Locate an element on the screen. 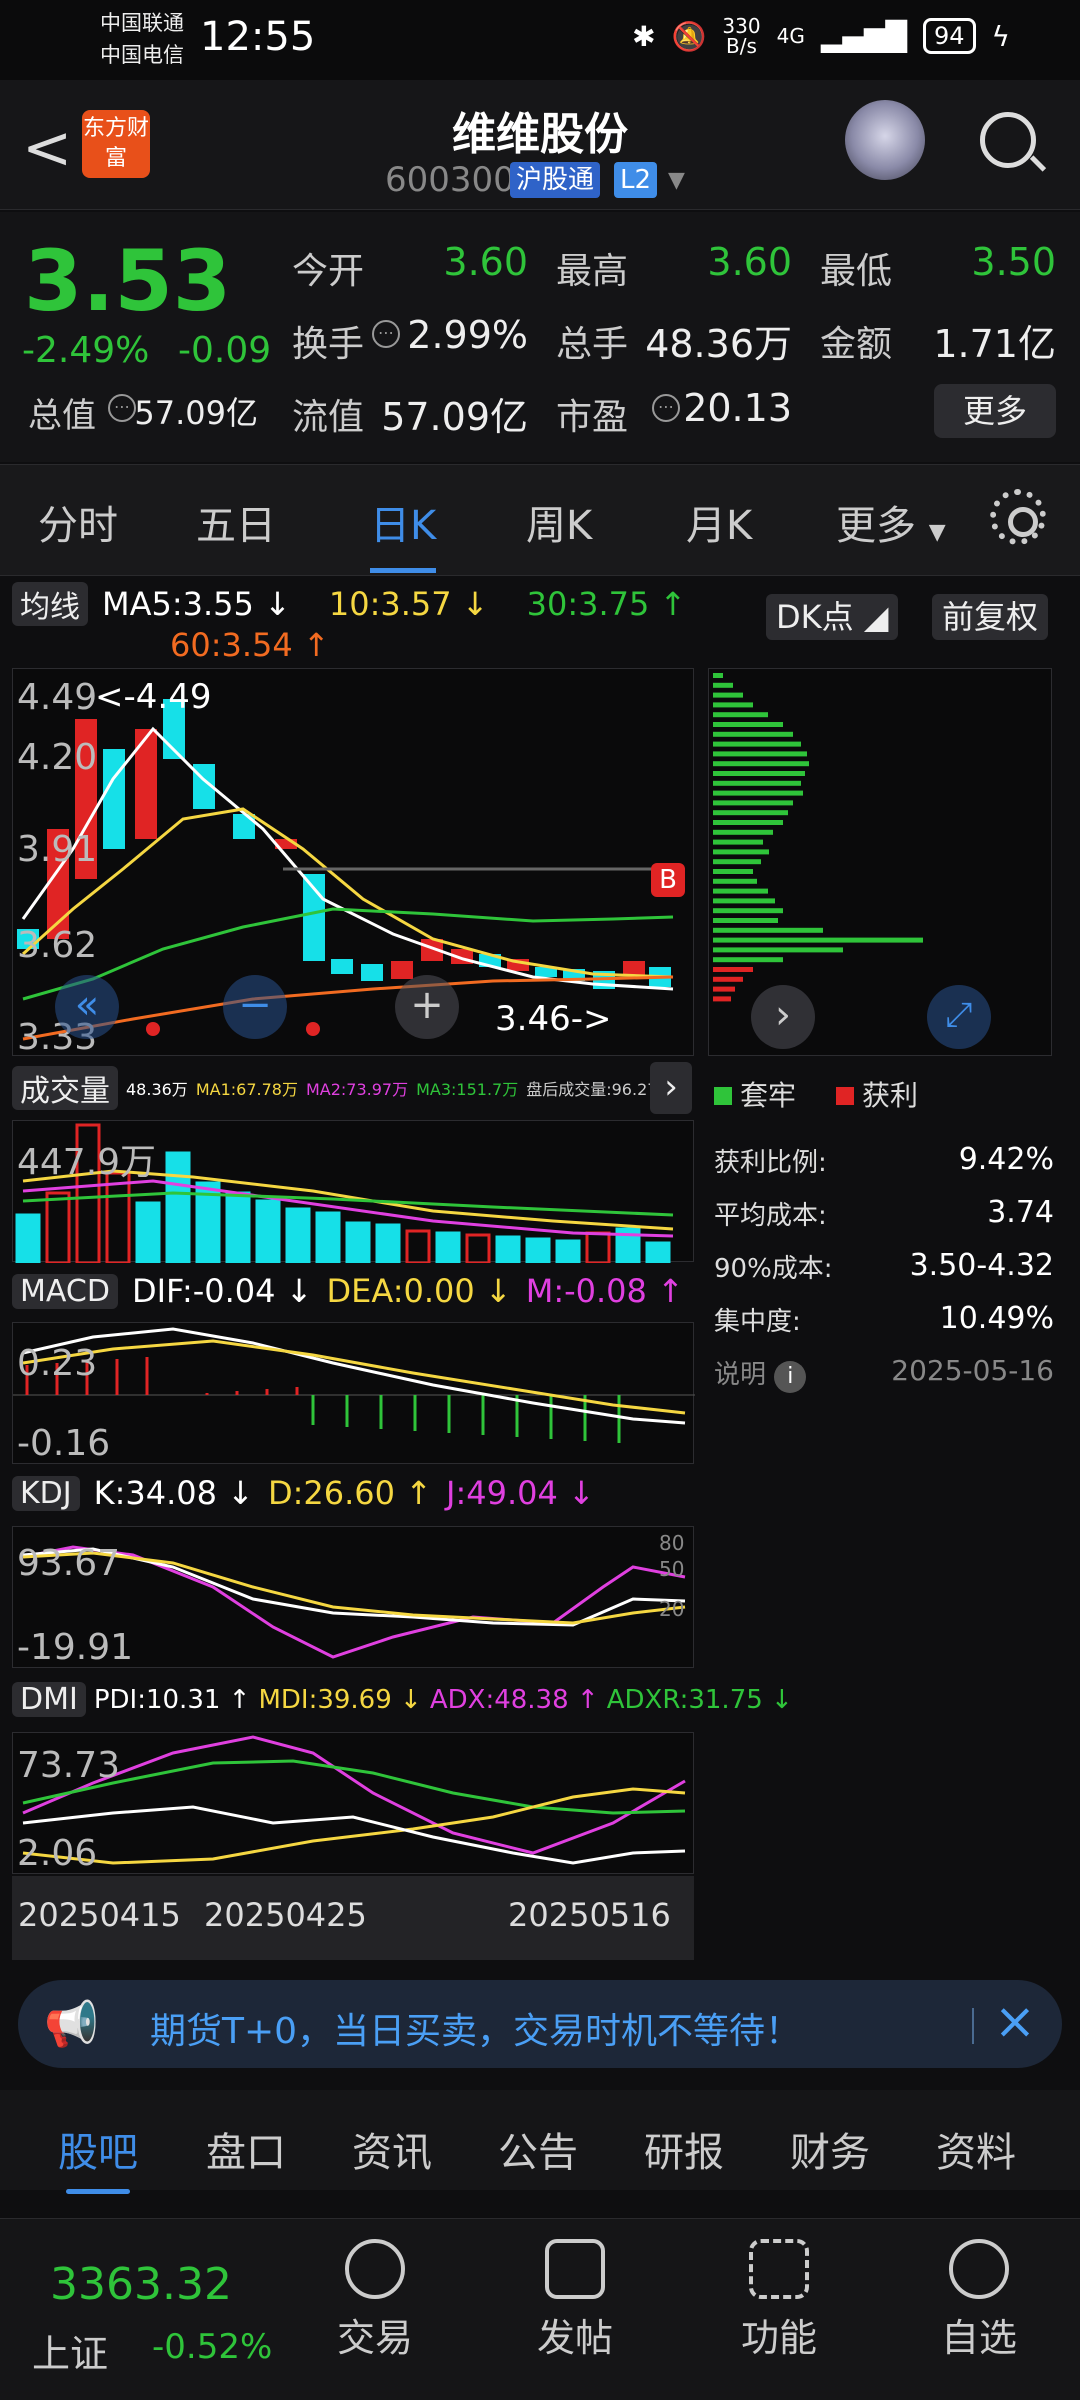 The width and height of the screenshot is (1080, 2400). tab-orderbook: 盘口 is located at coordinates (246, 2149).